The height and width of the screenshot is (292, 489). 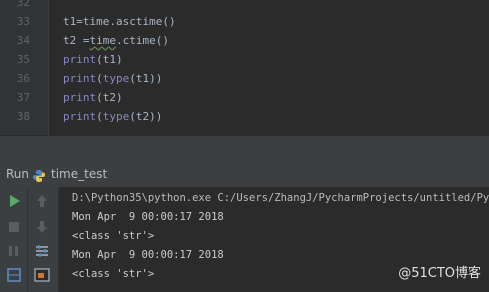 I want to click on editor-line: 36 print(type(t1)), so click(x=244, y=78).